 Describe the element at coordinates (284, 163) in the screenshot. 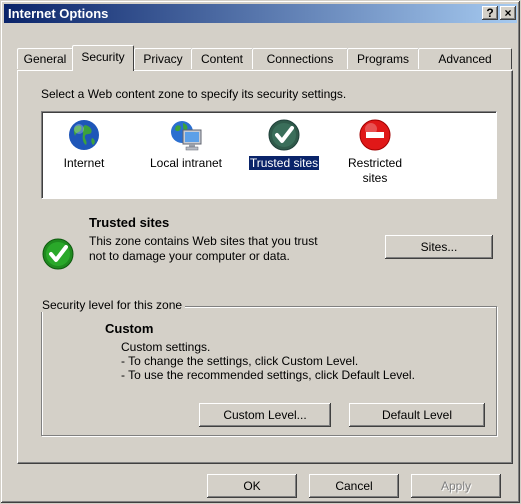

I see `zone-label: Trusted sites` at that location.